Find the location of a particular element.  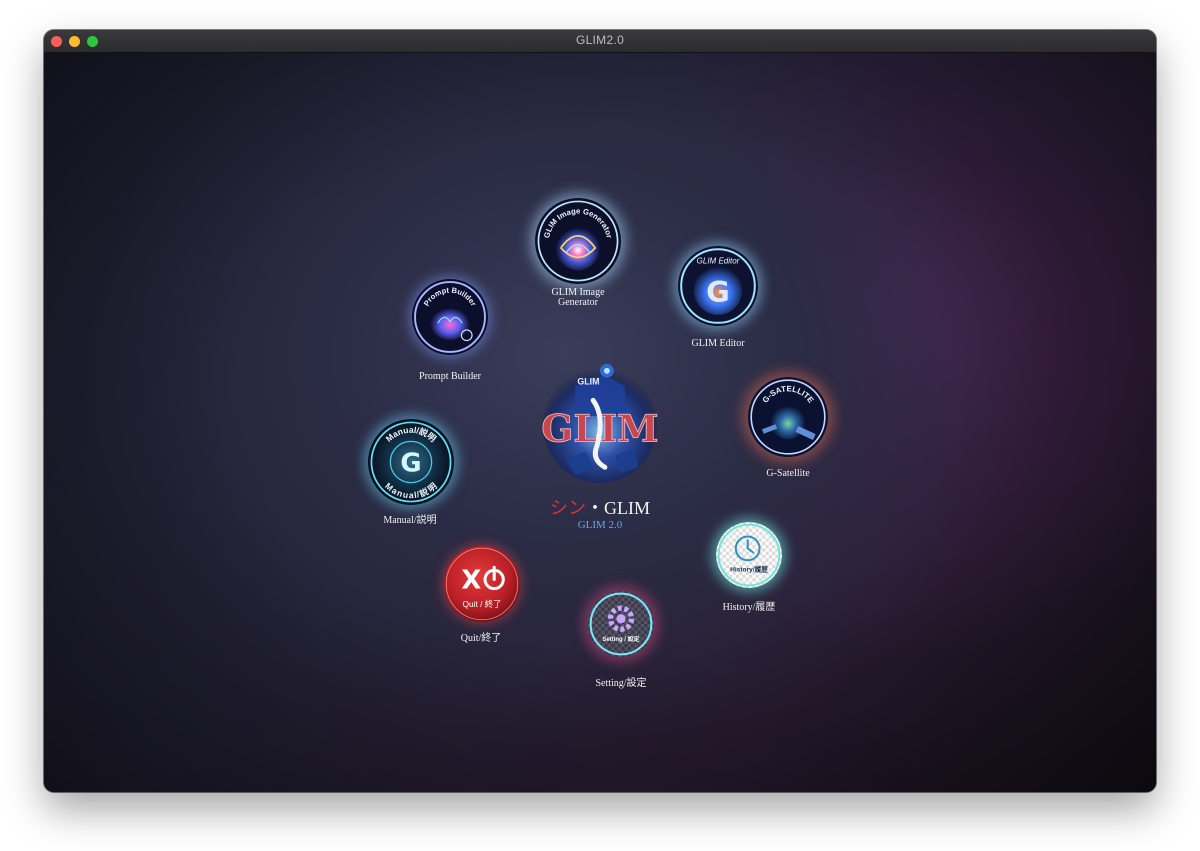

quit-label: Quit/終了 is located at coordinates (481, 638).